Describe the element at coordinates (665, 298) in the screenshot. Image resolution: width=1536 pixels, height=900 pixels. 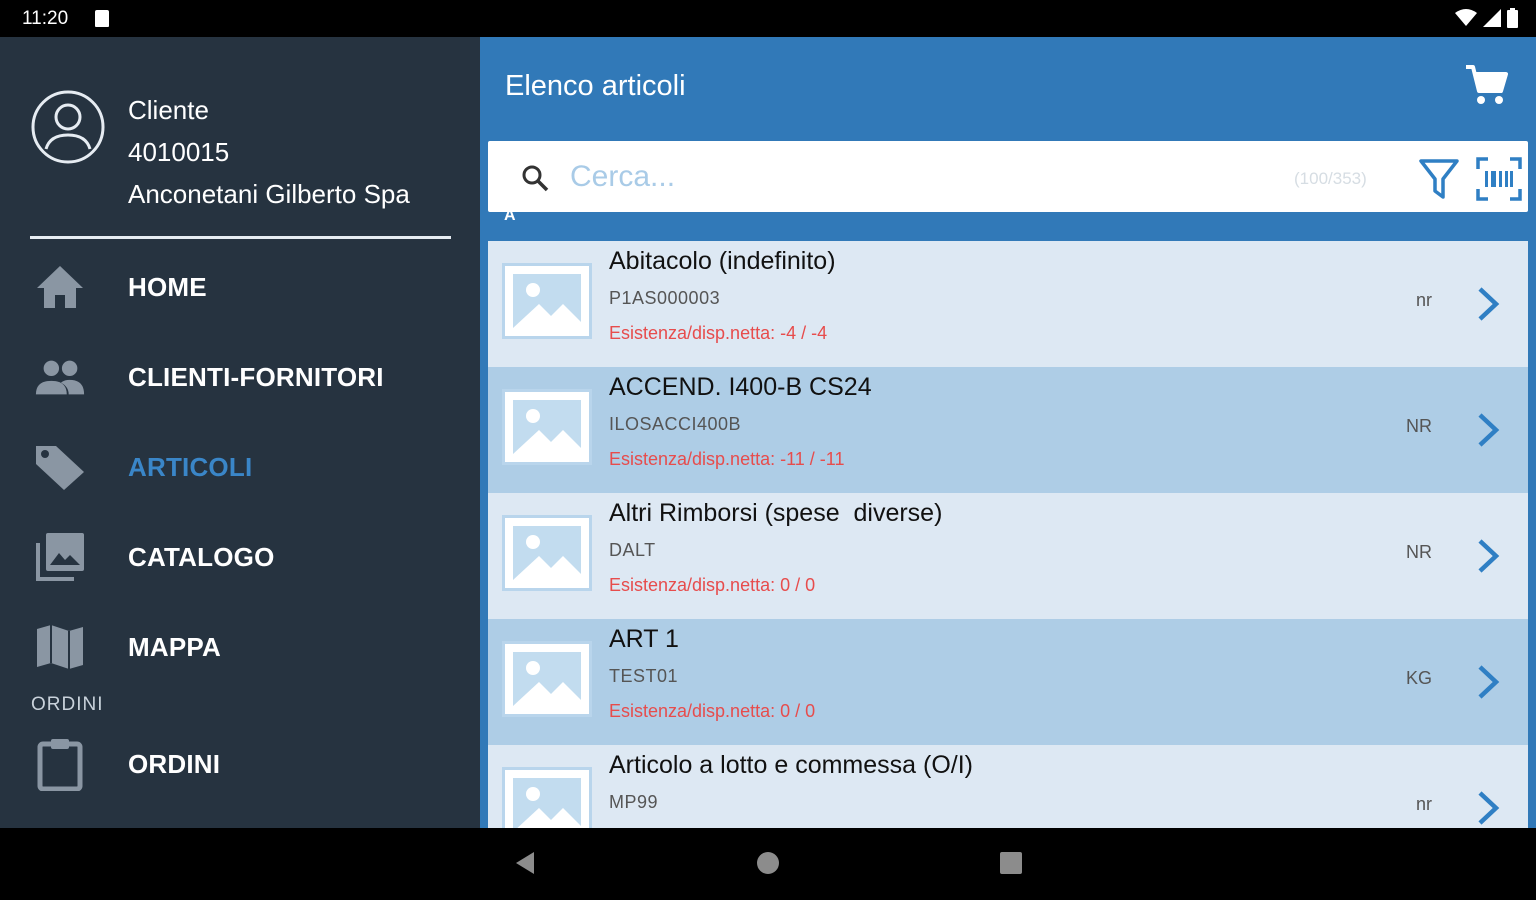
I see `item-code: P1AS000003` at that location.